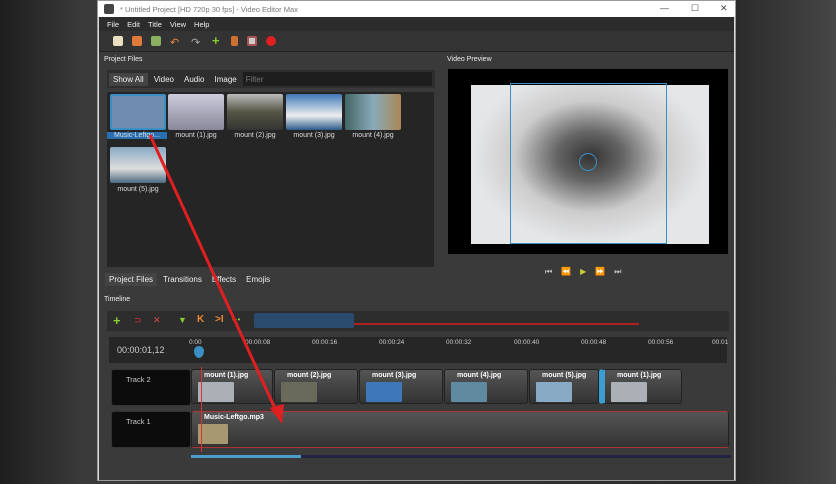  I want to click on annotation-arrow, so click(216, 279).